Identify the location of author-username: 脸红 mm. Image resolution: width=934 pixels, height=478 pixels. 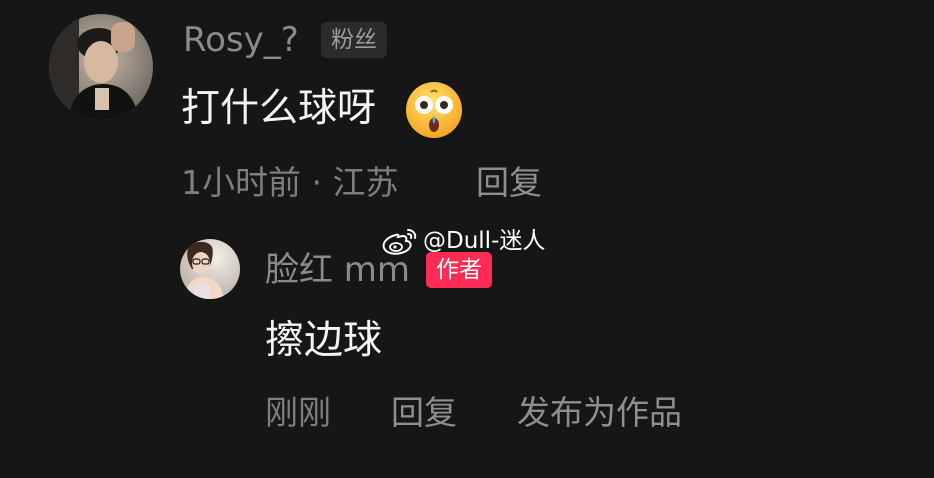
(337, 270).